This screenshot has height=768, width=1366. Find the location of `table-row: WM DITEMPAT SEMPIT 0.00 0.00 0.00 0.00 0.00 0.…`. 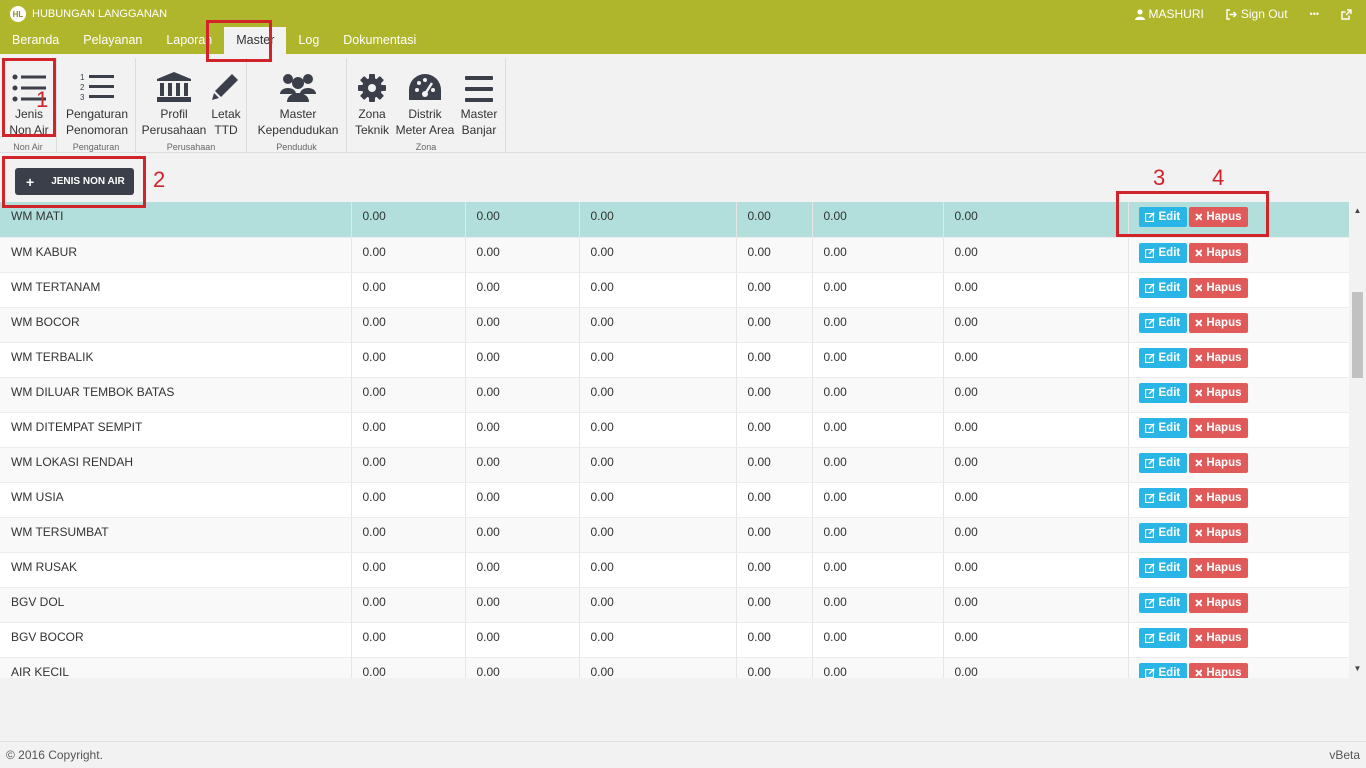

table-row: WM DITEMPAT SEMPIT 0.00 0.00 0.00 0.00 0.00 0.… is located at coordinates (674, 430).